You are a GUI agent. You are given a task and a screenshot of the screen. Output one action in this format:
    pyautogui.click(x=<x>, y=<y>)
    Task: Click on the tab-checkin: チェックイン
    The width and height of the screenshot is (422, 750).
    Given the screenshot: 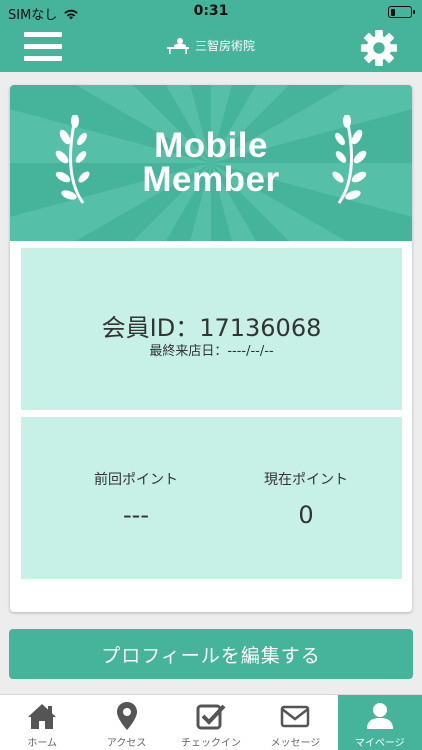 What is the action you would take?
    pyautogui.click(x=211, y=722)
    